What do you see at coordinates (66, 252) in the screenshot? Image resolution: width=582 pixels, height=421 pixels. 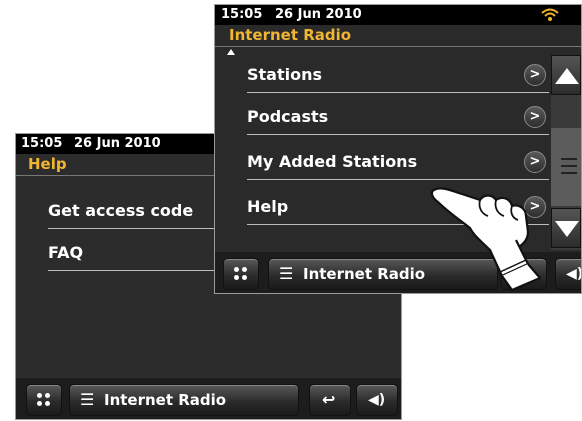 I see `menu-item-label: FAQ` at bounding box center [66, 252].